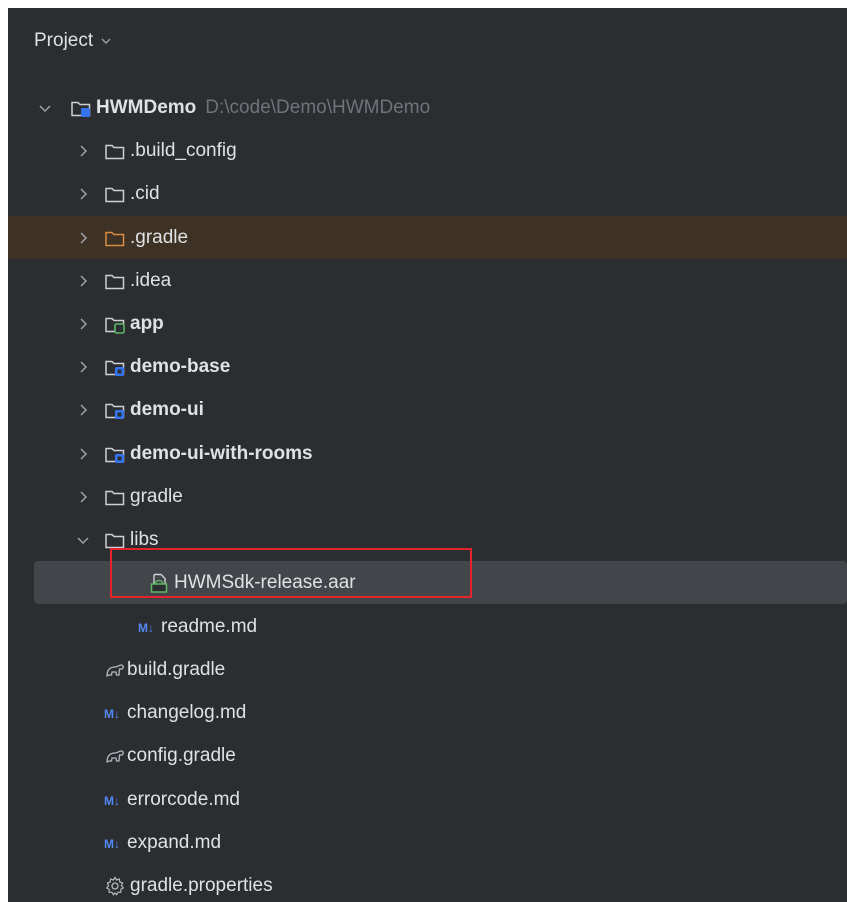 This screenshot has height=902, width=847. I want to click on tree-item-label: .gradle, so click(159, 237).